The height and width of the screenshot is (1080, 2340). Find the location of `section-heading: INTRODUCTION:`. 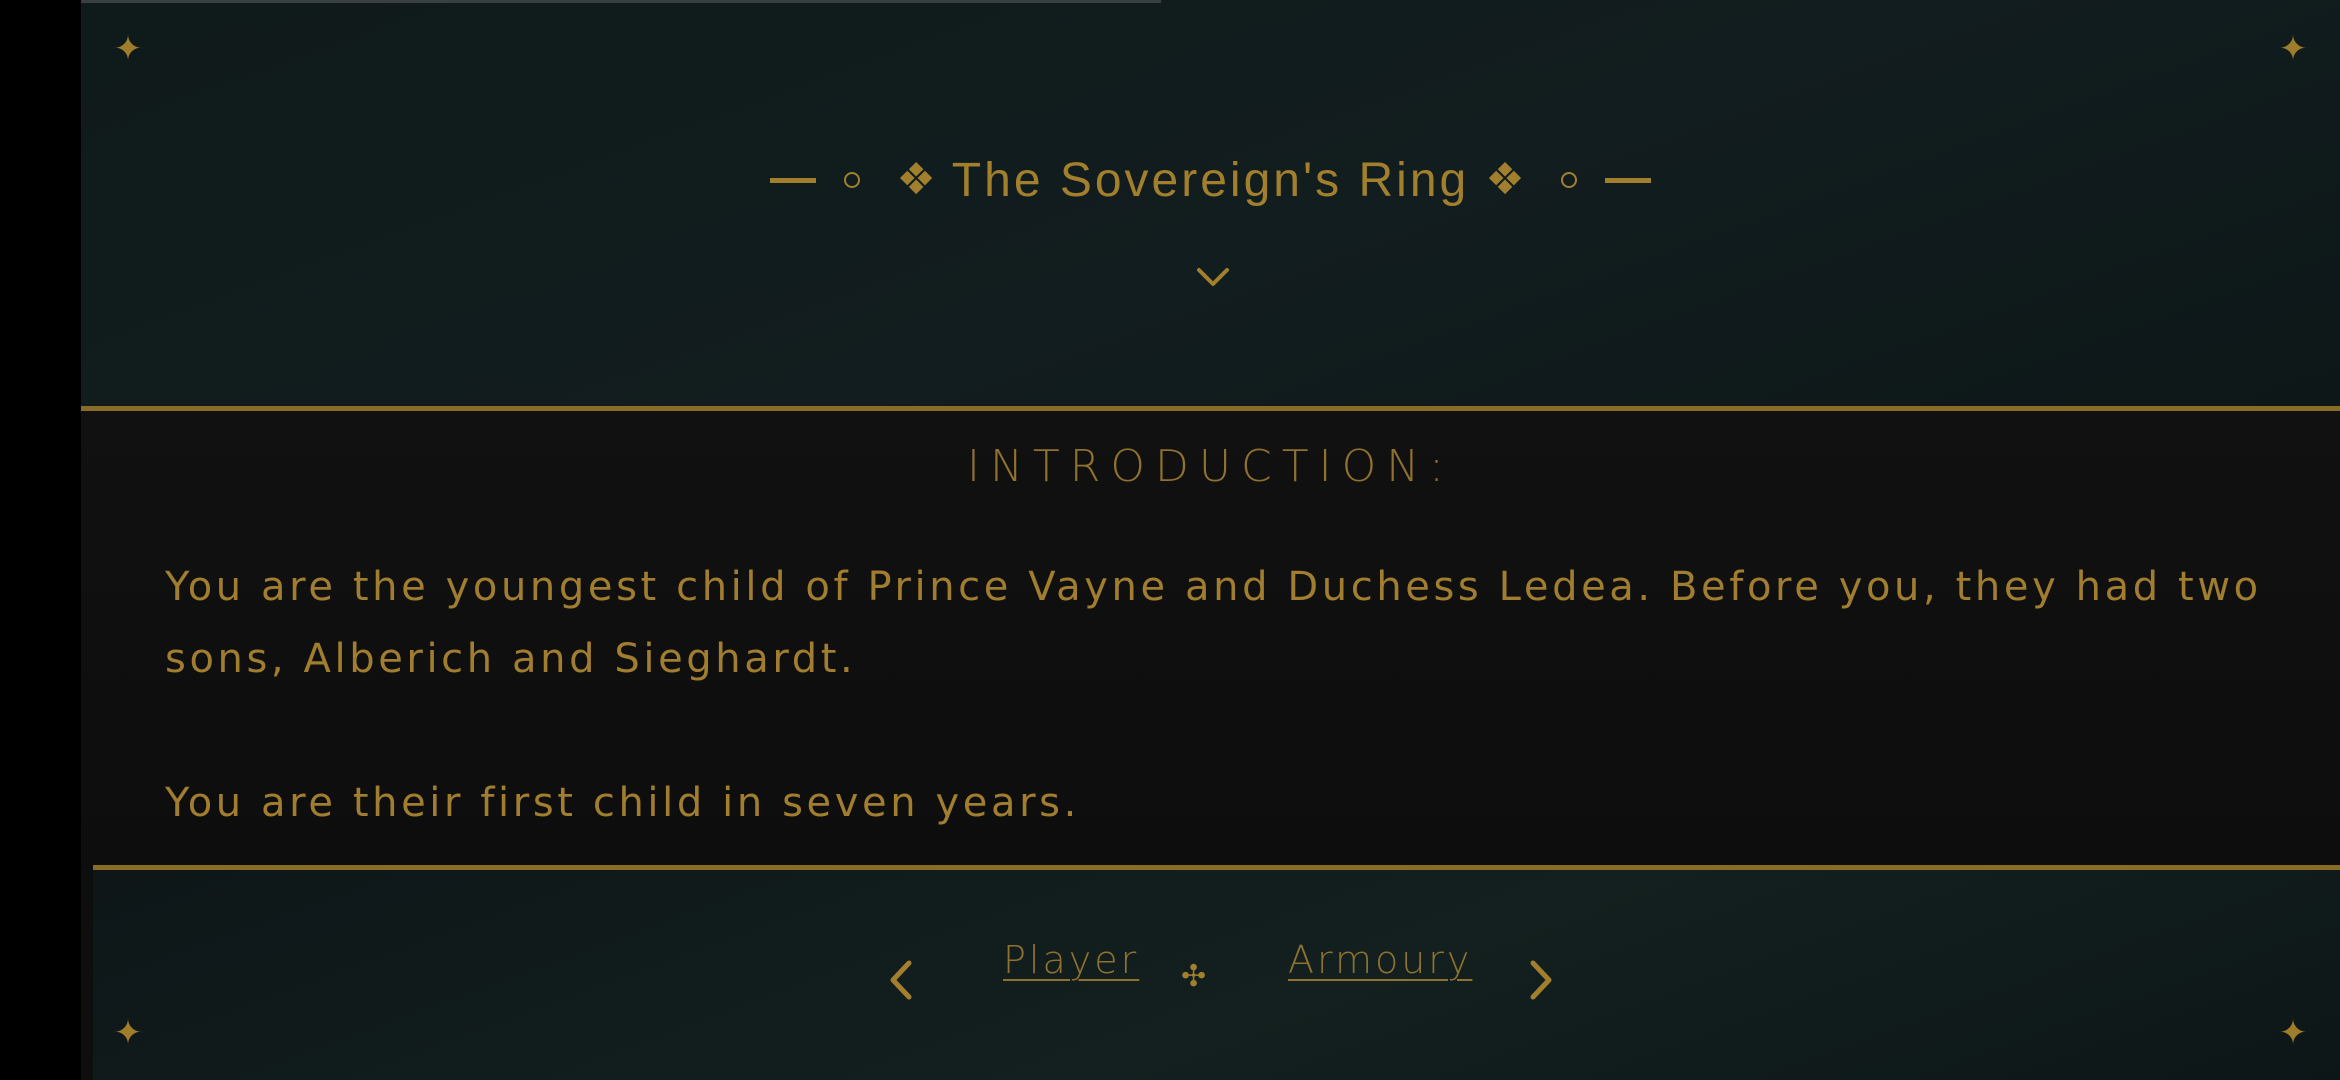

section-heading: INTRODUCTION: is located at coordinates (1210, 466).